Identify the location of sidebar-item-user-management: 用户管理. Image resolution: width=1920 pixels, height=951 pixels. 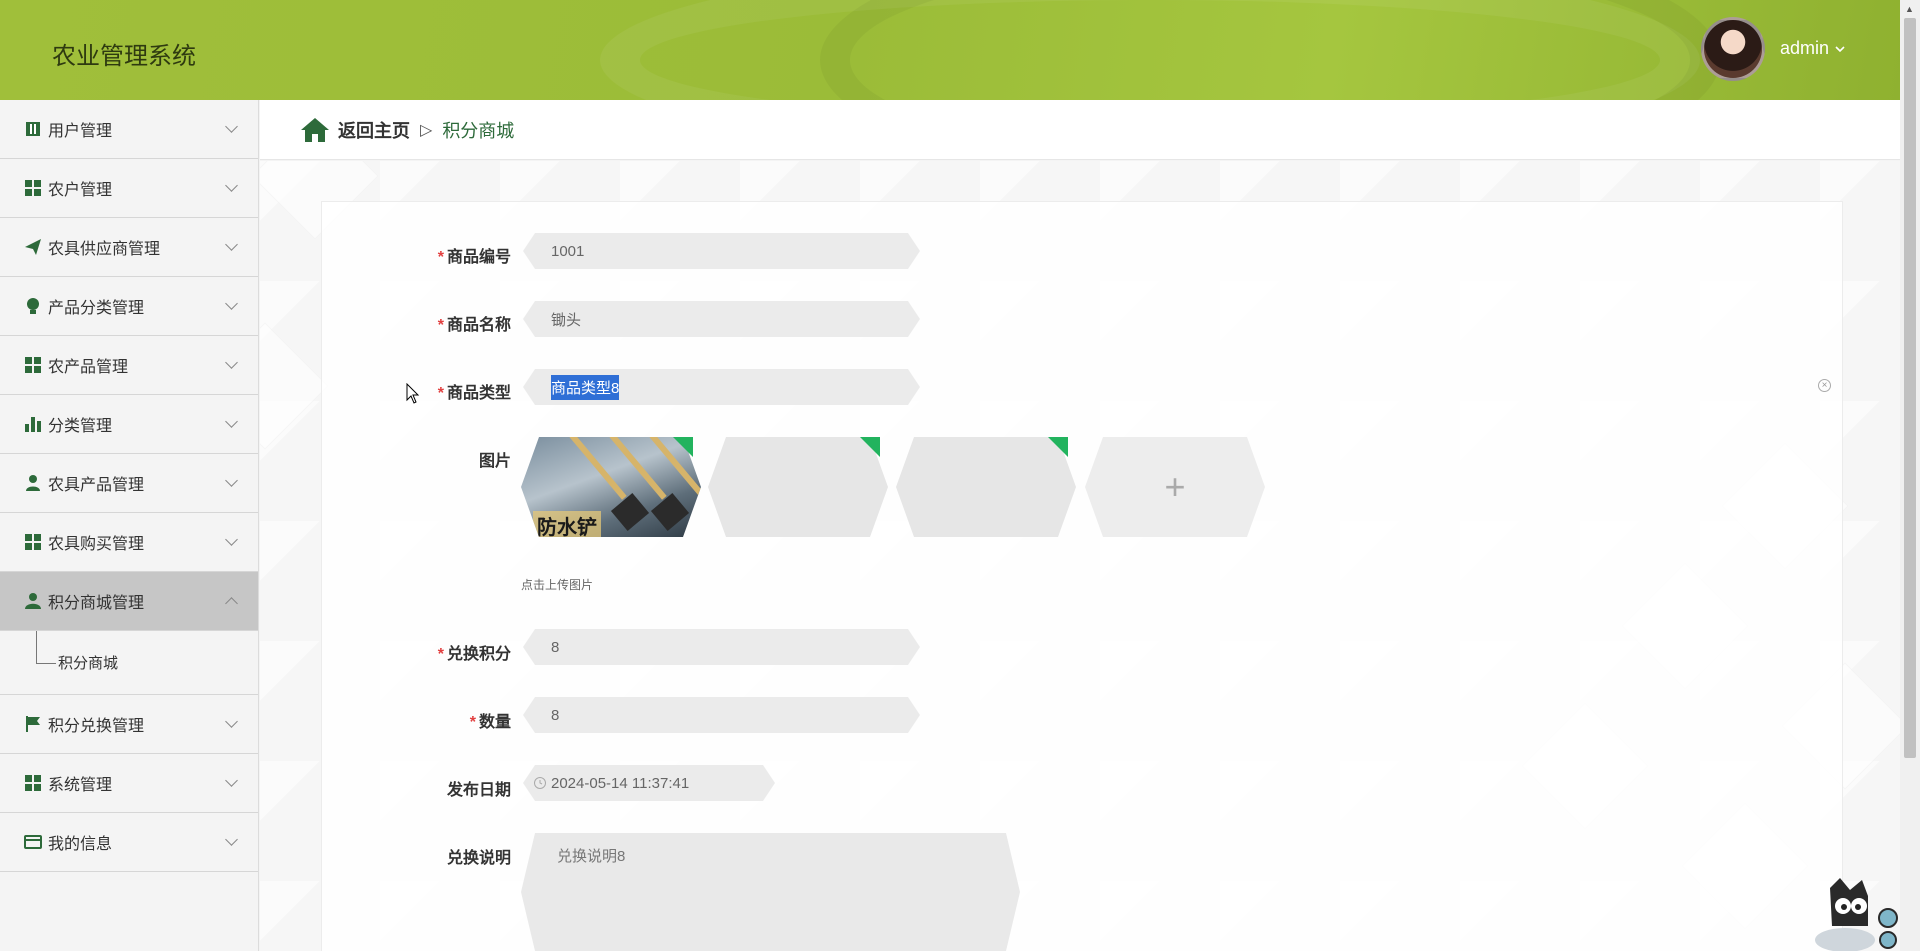
(129, 129).